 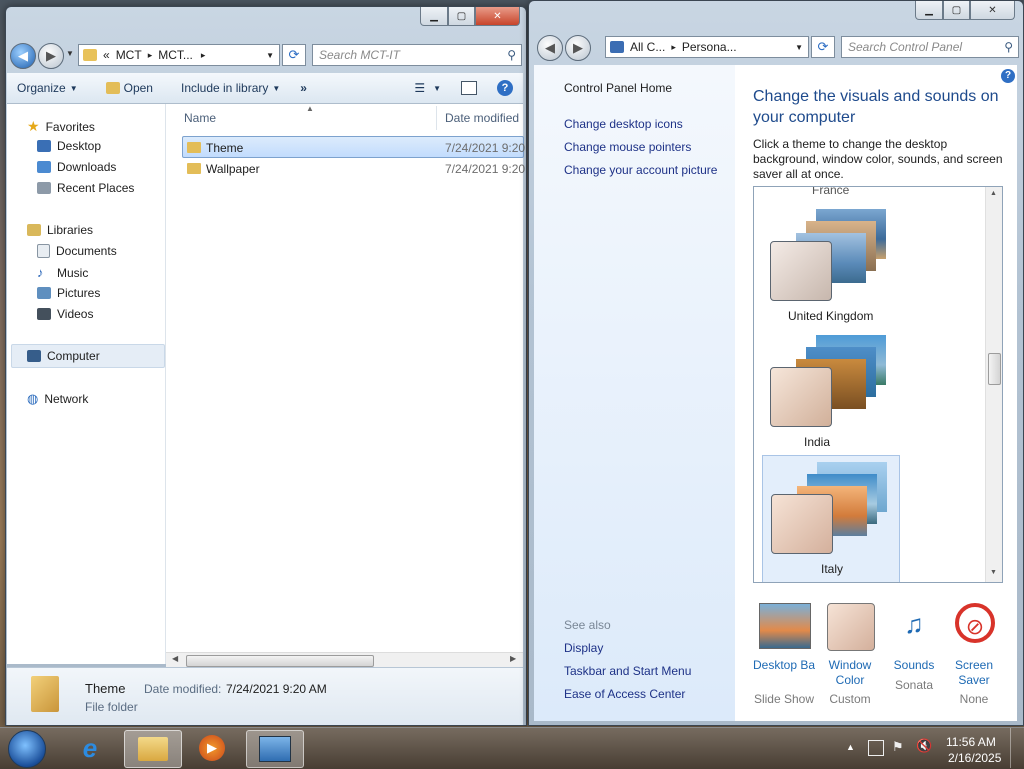 I want to click on theme-india: India, so click(x=831, y=394).